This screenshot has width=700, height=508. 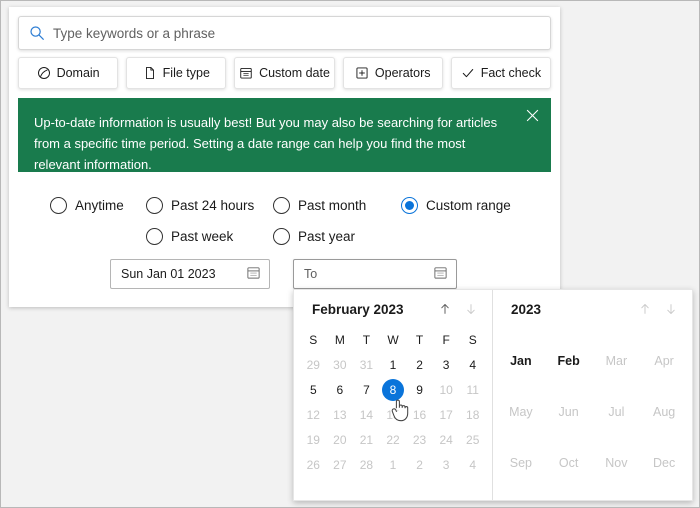 I want to click on search-input, so click(x=297, y=33).